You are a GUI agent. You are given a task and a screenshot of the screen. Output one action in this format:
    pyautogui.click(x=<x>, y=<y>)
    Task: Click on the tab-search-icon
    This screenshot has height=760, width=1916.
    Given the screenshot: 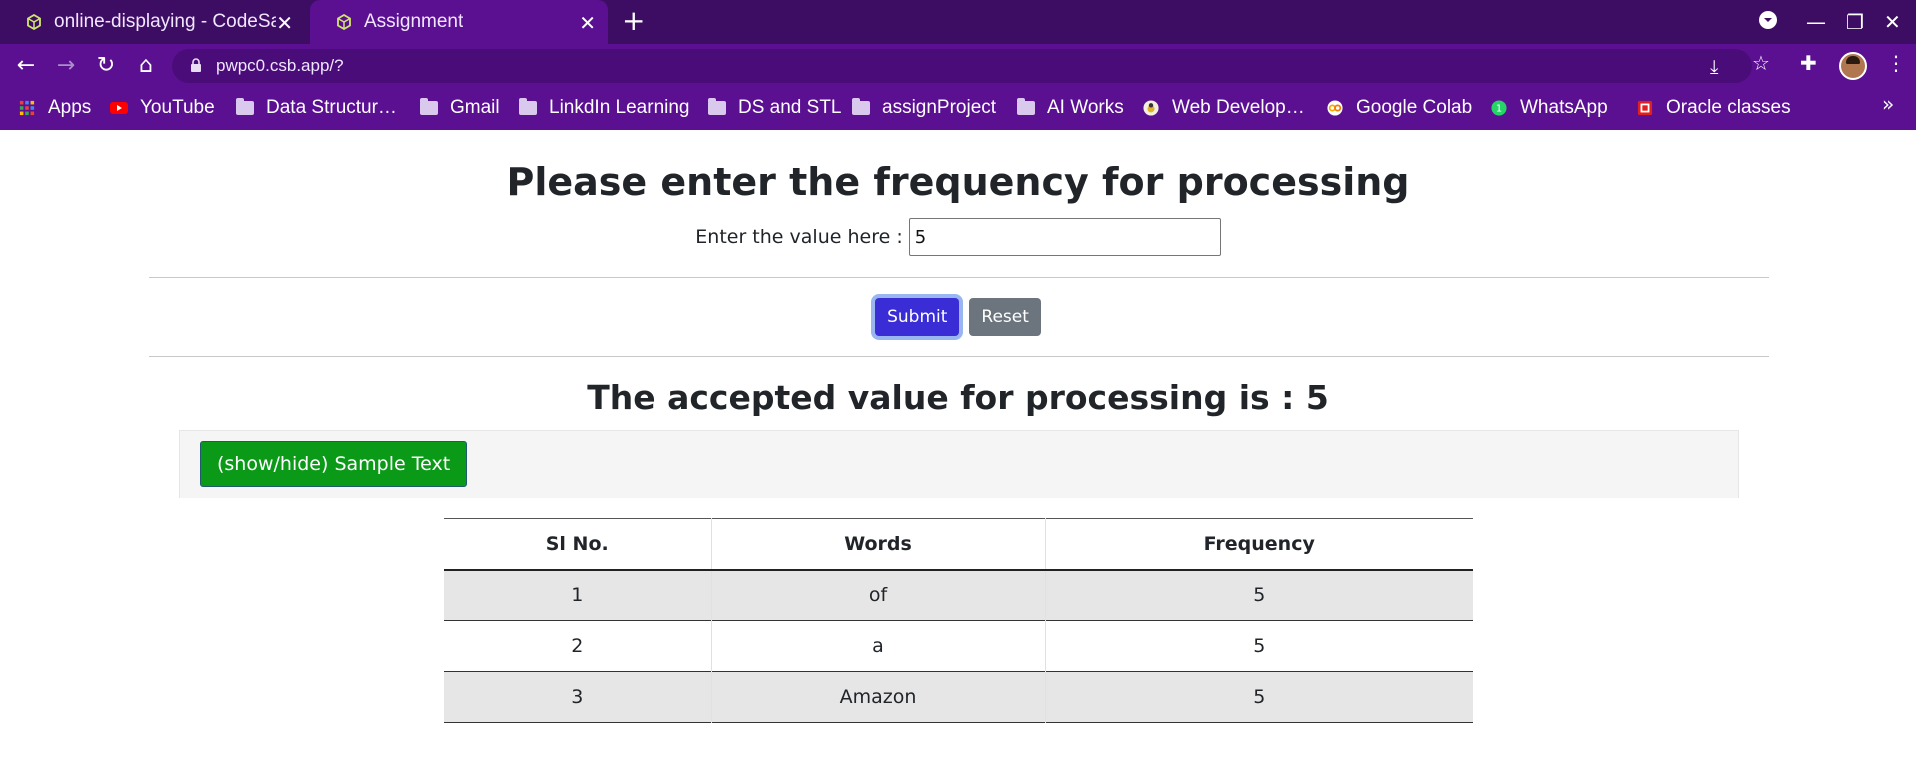 What is the action you would take?
    pyautogui.click(x=1768, y=22)
    